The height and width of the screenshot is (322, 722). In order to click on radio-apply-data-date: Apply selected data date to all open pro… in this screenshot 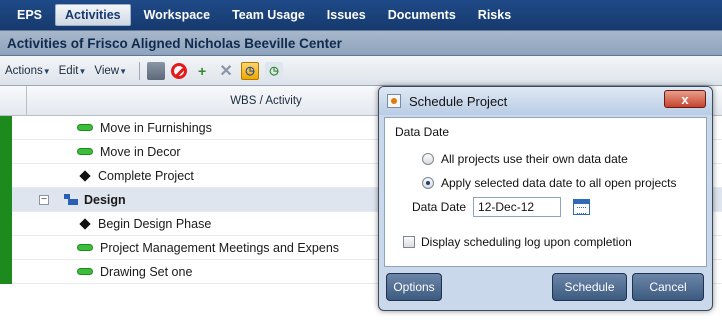, I will do `click(549, 183)`.